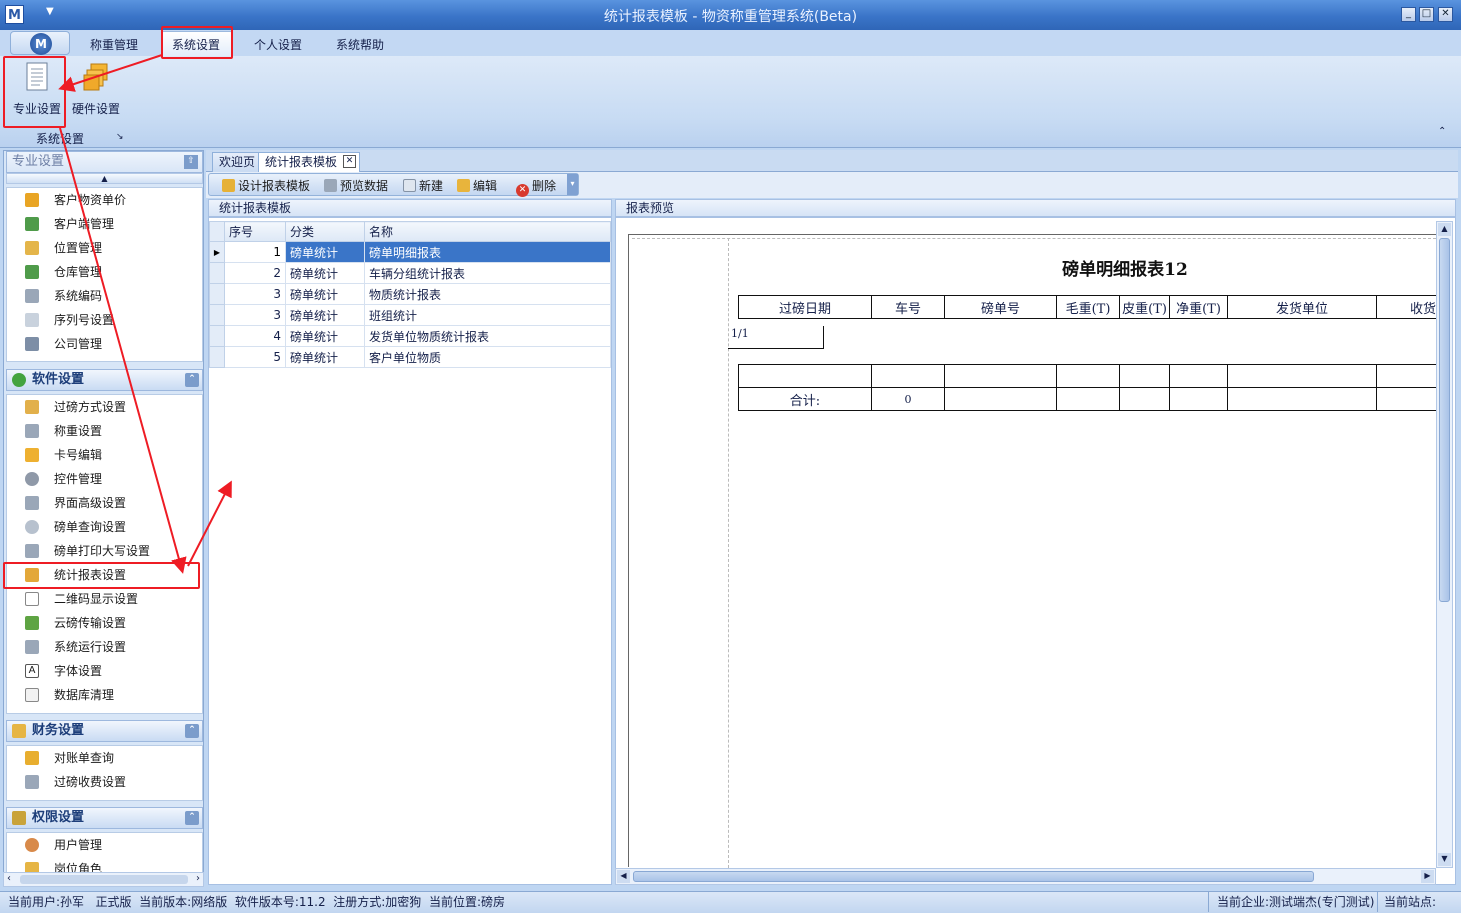 This screenshot has height=913, width=1461. What do you see at coordinates (183, 902) in the screenshot?
I see `status-version-type: 当前版本:网络版` at bounding box center [183, 902].